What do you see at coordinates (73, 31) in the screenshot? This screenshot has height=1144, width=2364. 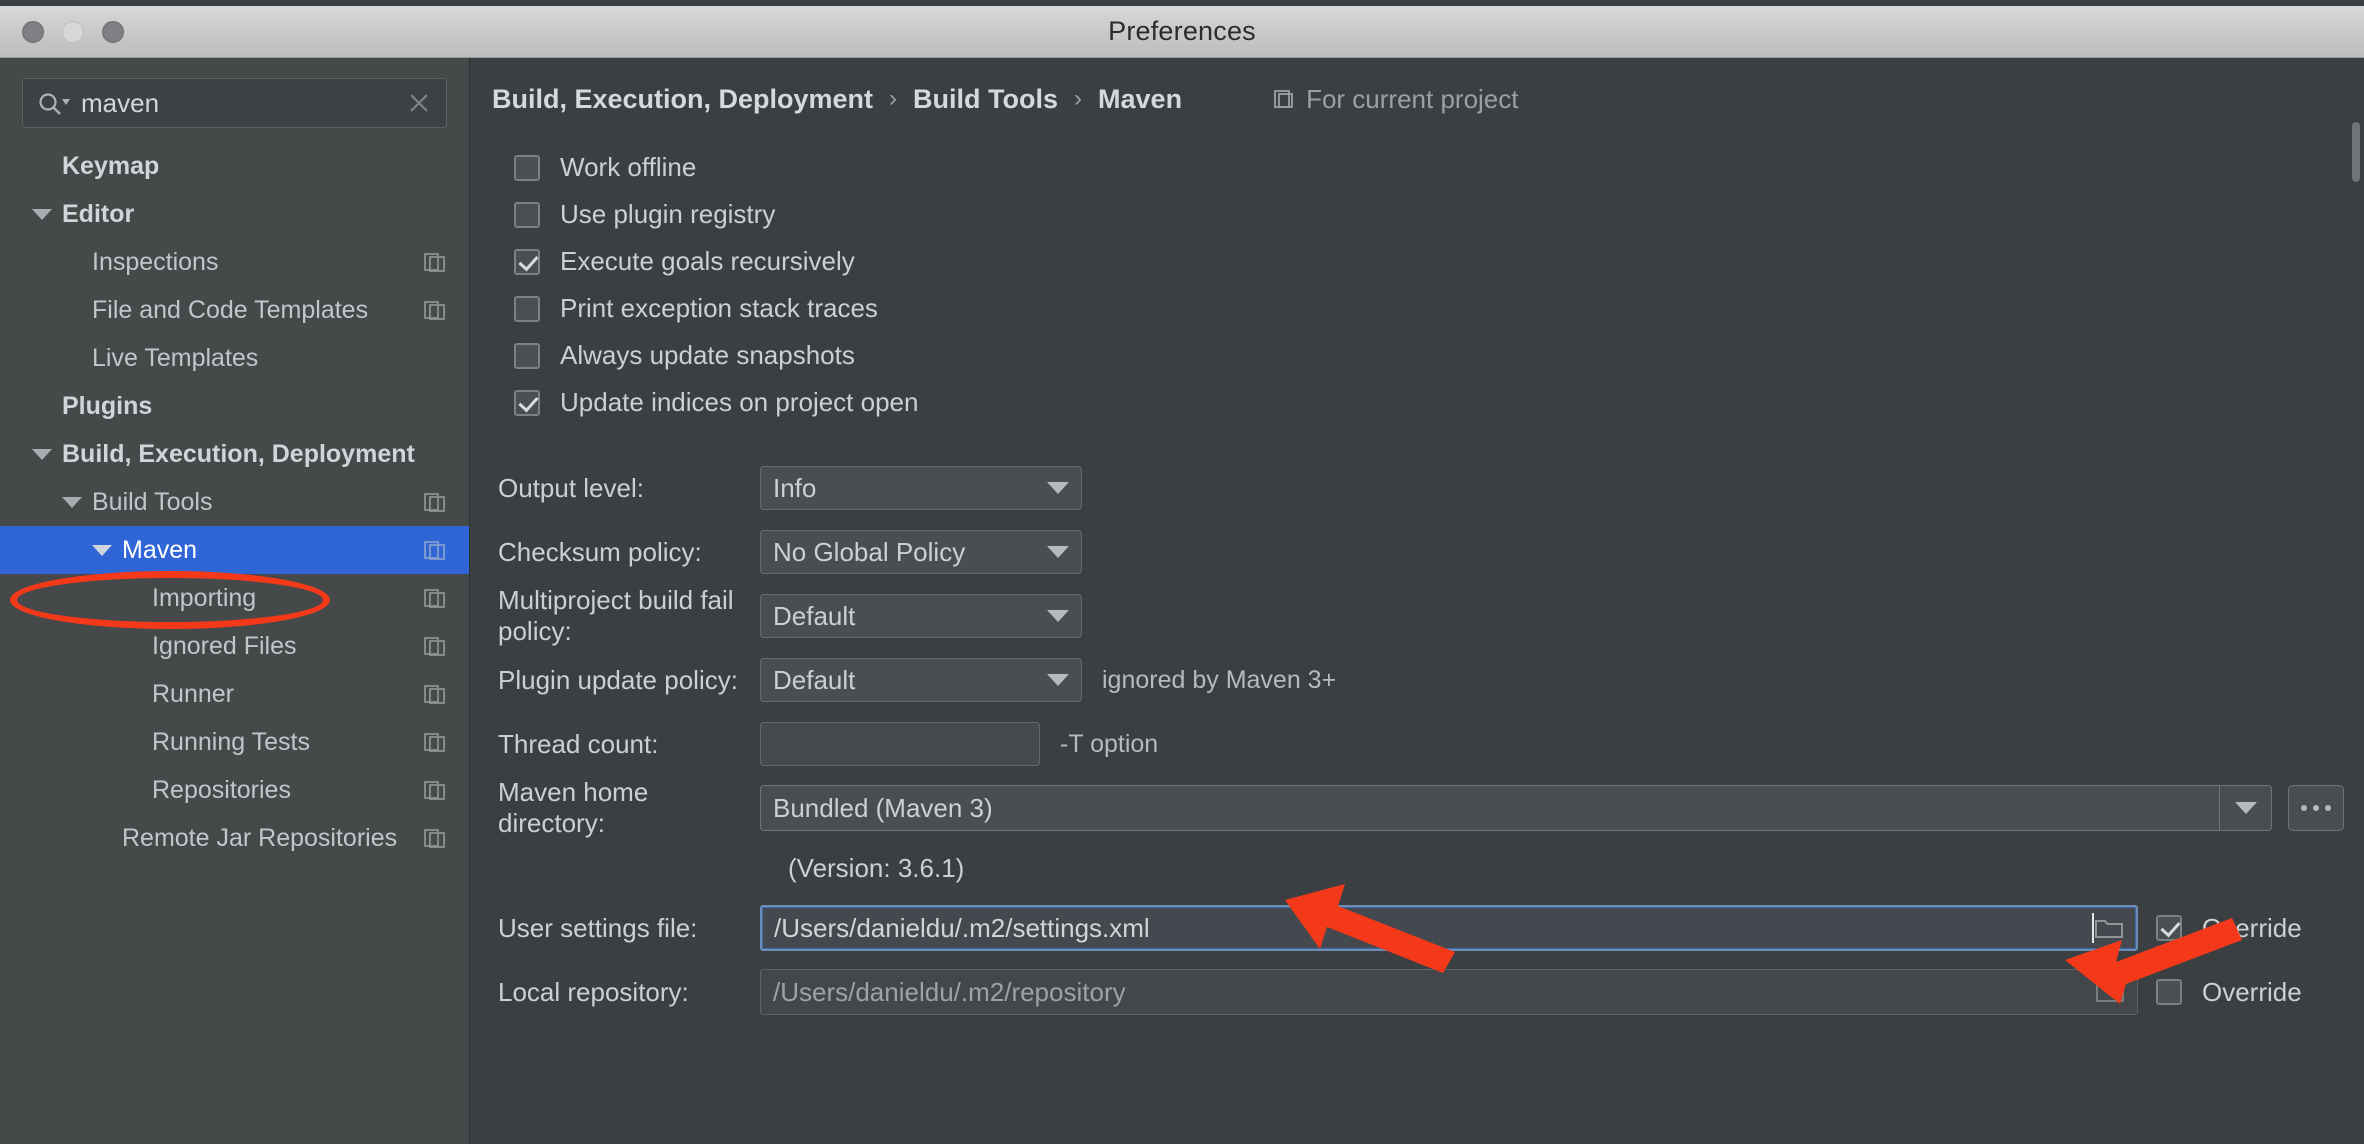 I see `minimize-button` at bounding box center [73, 31].